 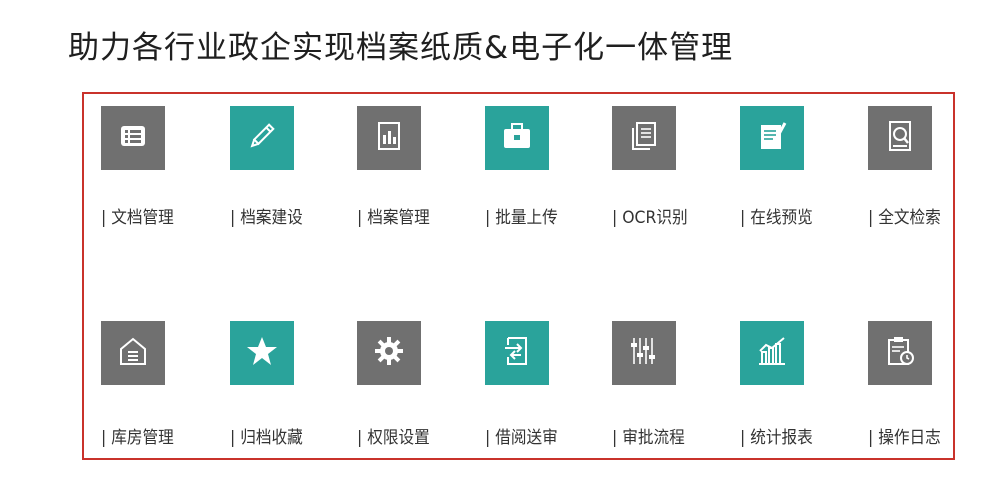 I want to click on warehouse-icon, so click(x=133, y=353).